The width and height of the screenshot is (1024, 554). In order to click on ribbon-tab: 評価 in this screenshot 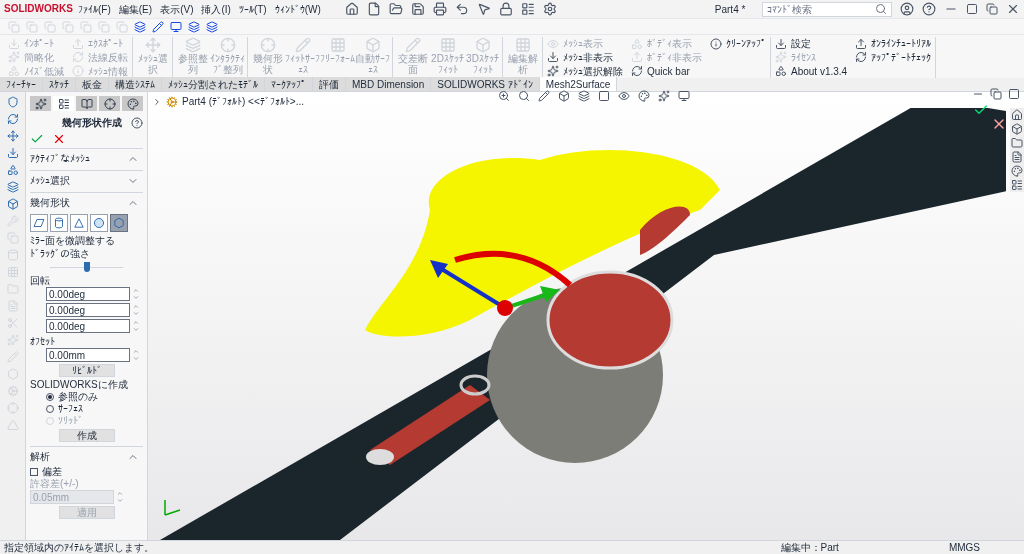, I will do `click(329, 84)`.